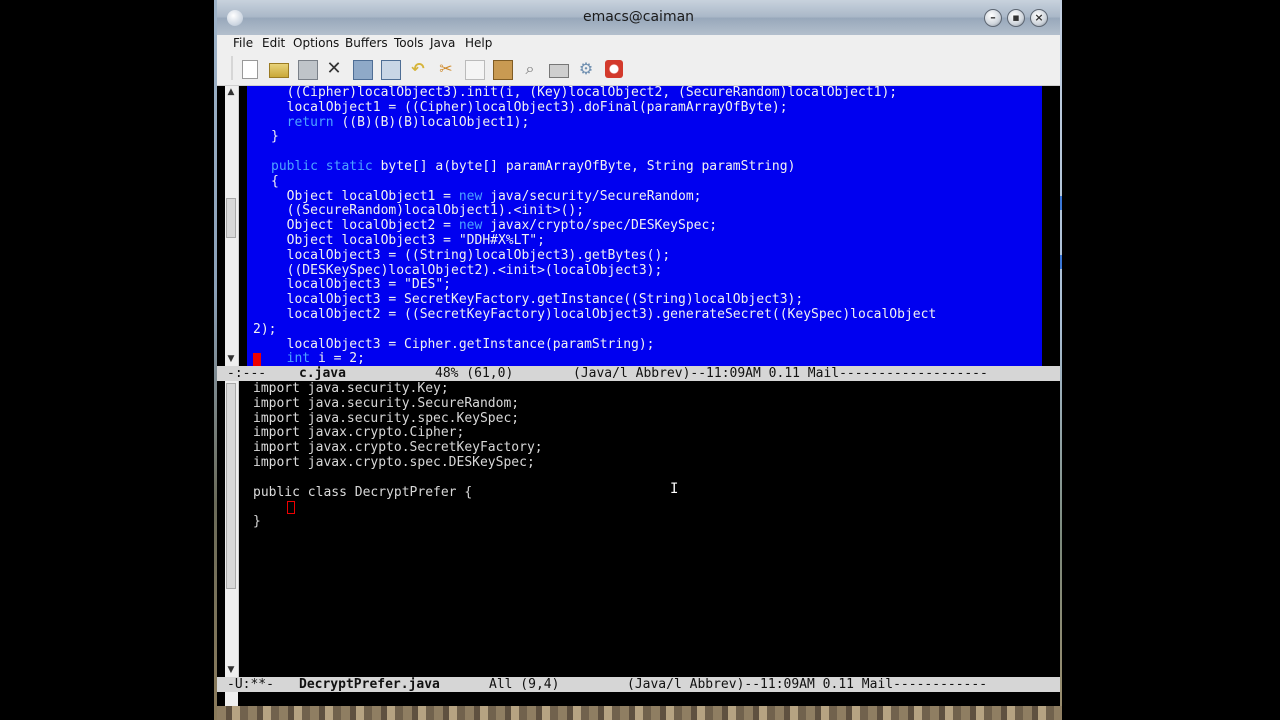 This screenshot has height=720, width=1280. Describe the element at coordinates (586, 69) in the screenshot. I see `preferences-icon: ⚙` at that location.